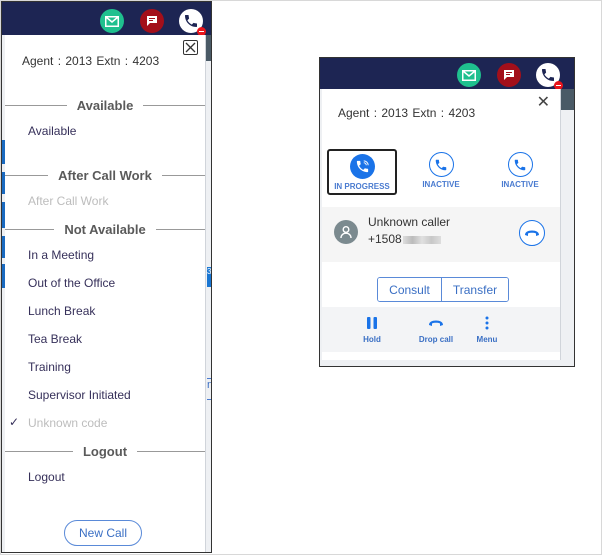 The height and width of the screenshot is (555, 602). I want to click on menu-button: Menu, so click(487, 329).